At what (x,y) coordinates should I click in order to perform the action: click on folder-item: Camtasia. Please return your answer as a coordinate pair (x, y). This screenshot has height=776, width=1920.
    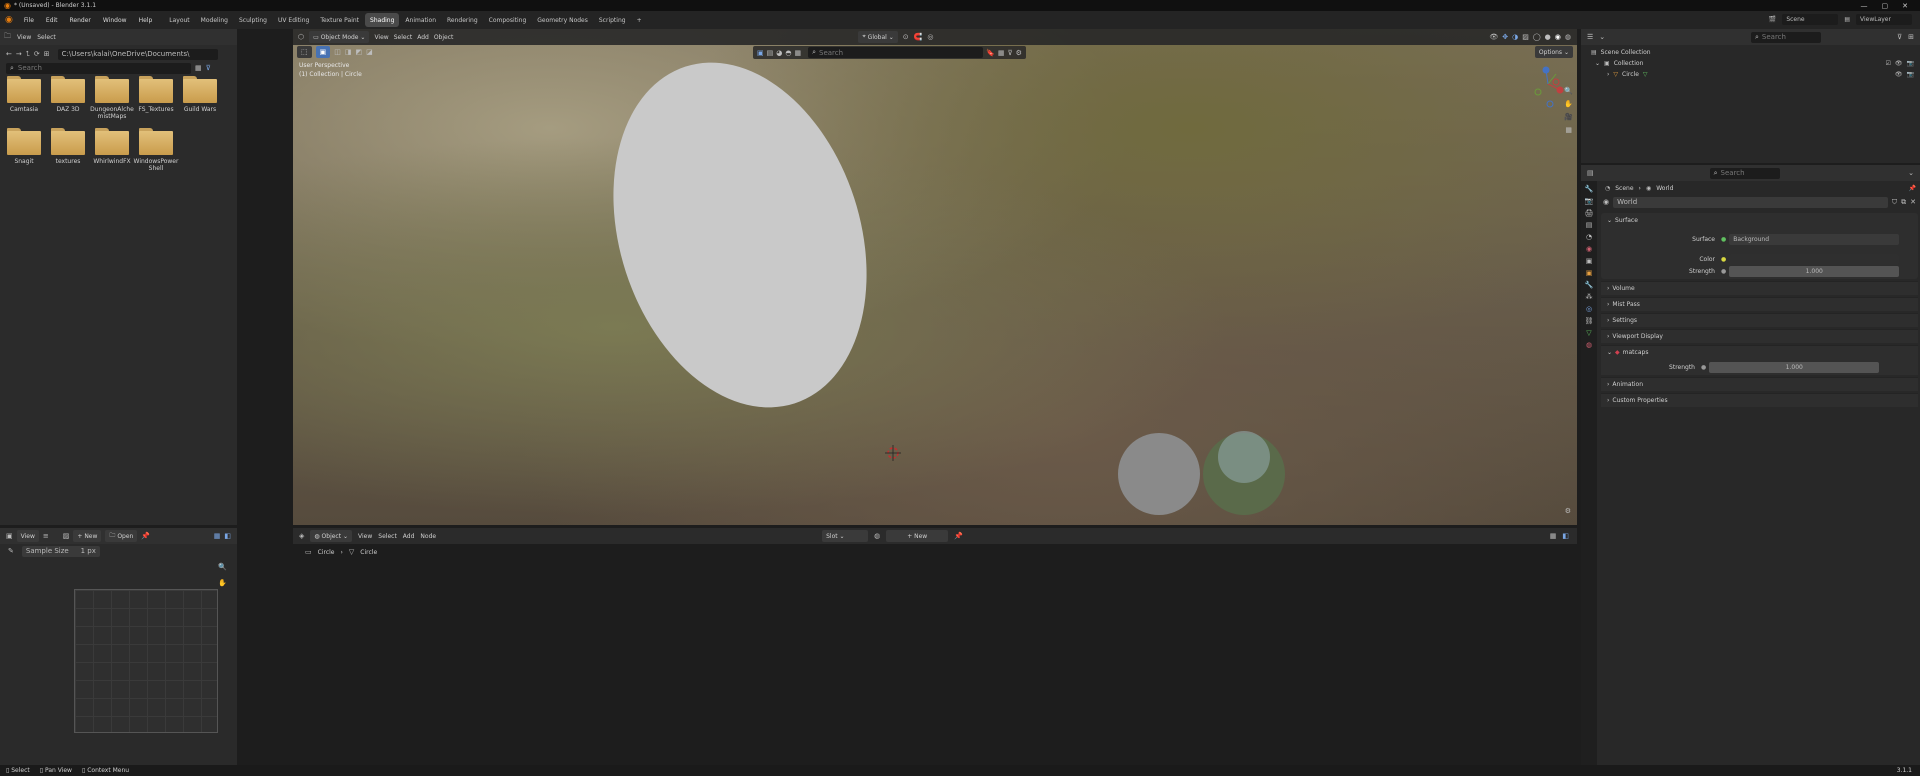
    Looking at the image, I should click on (24, 98).